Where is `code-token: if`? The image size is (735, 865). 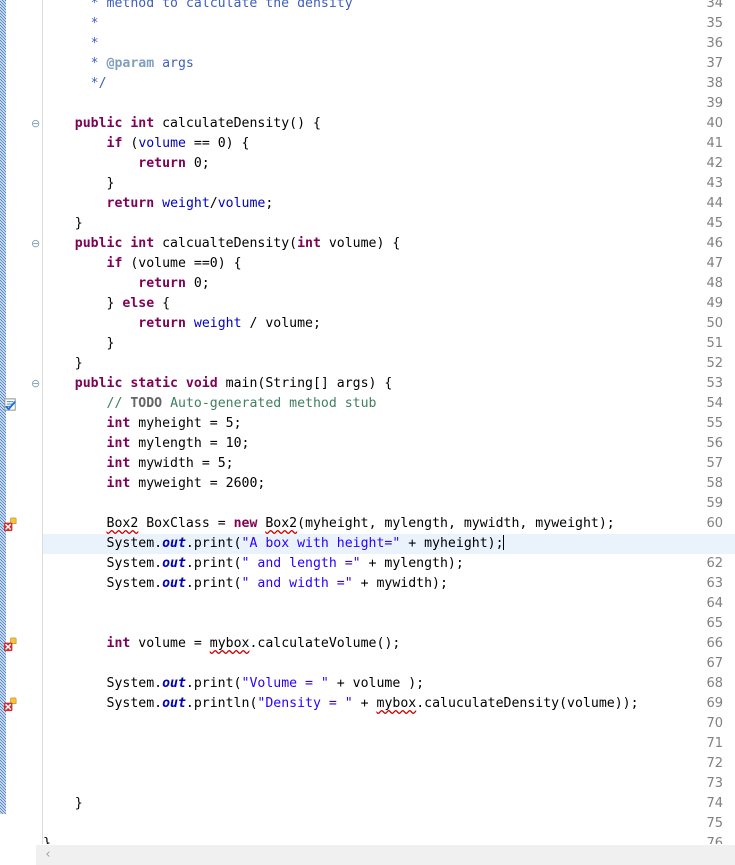
code-token: if is located at coordinates (114, 263).